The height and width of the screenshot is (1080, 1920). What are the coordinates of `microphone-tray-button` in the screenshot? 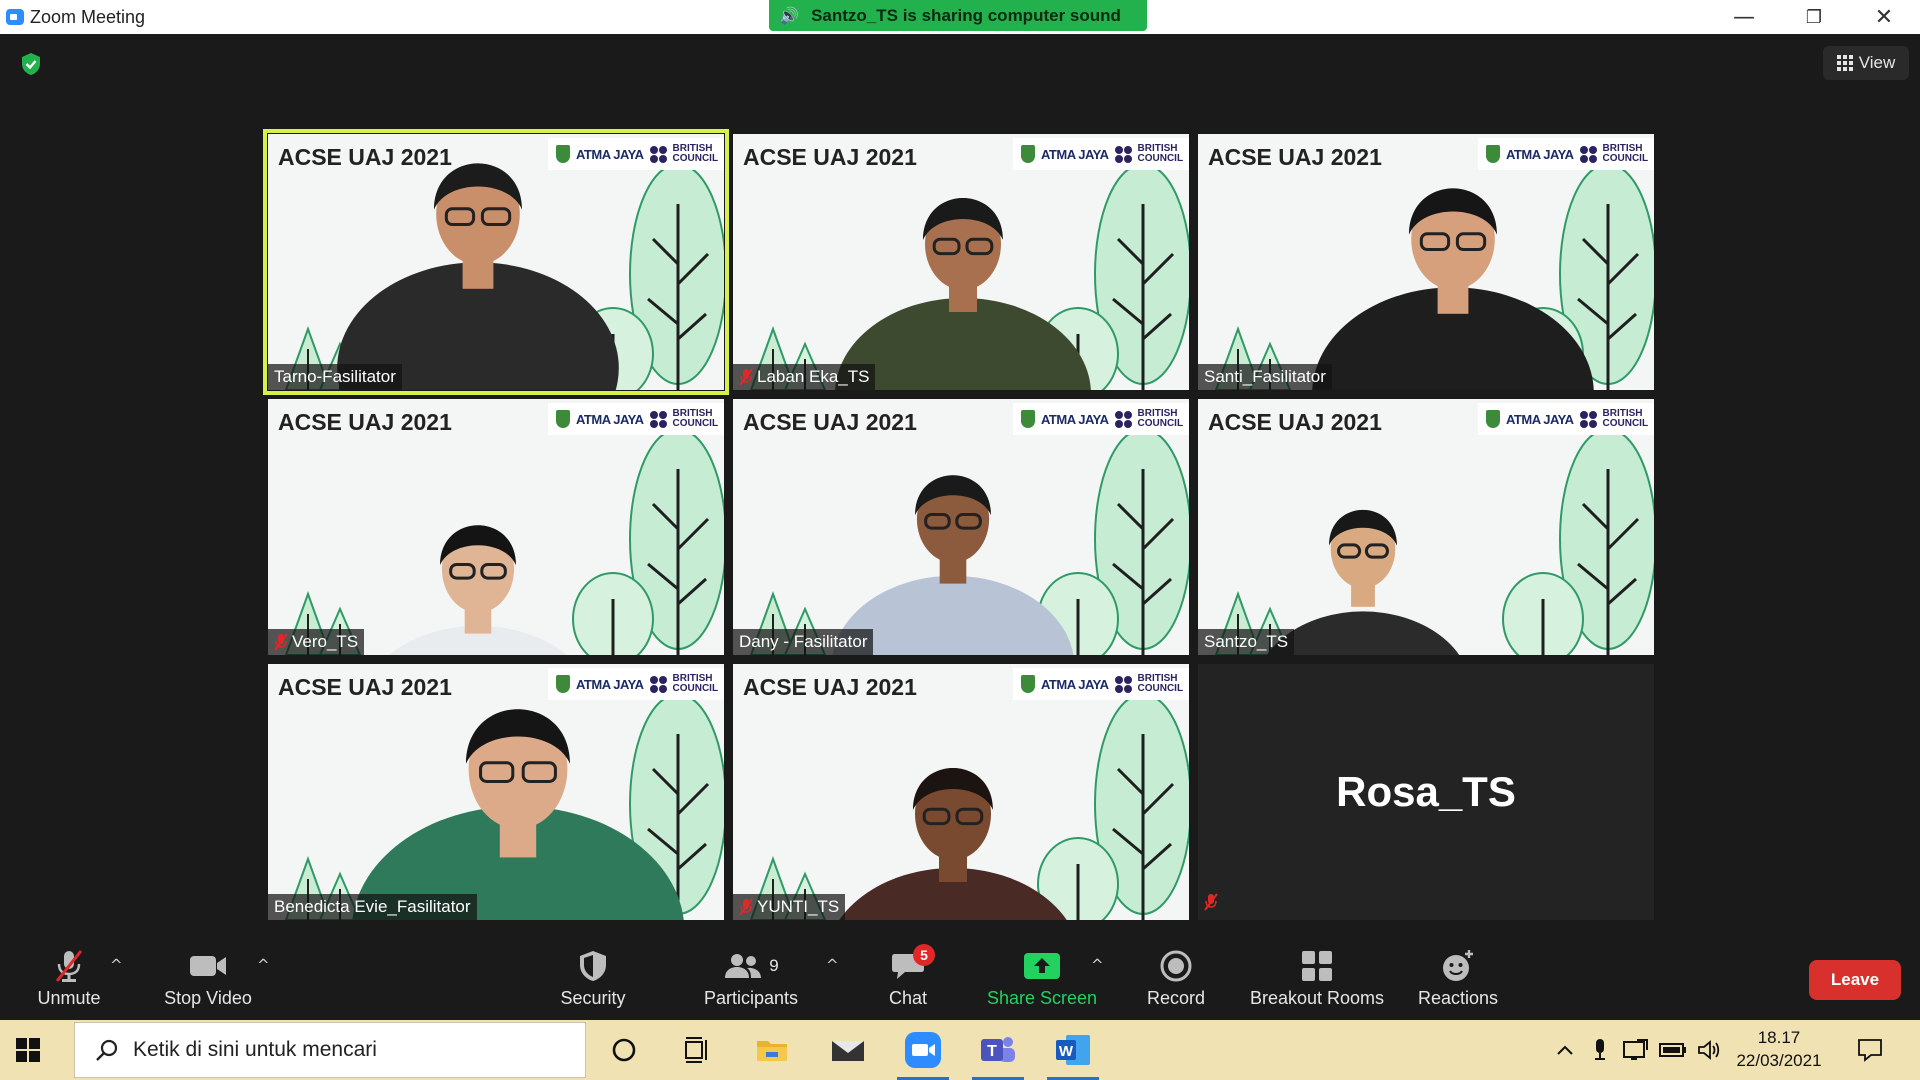 It's located at (1600, 1050).